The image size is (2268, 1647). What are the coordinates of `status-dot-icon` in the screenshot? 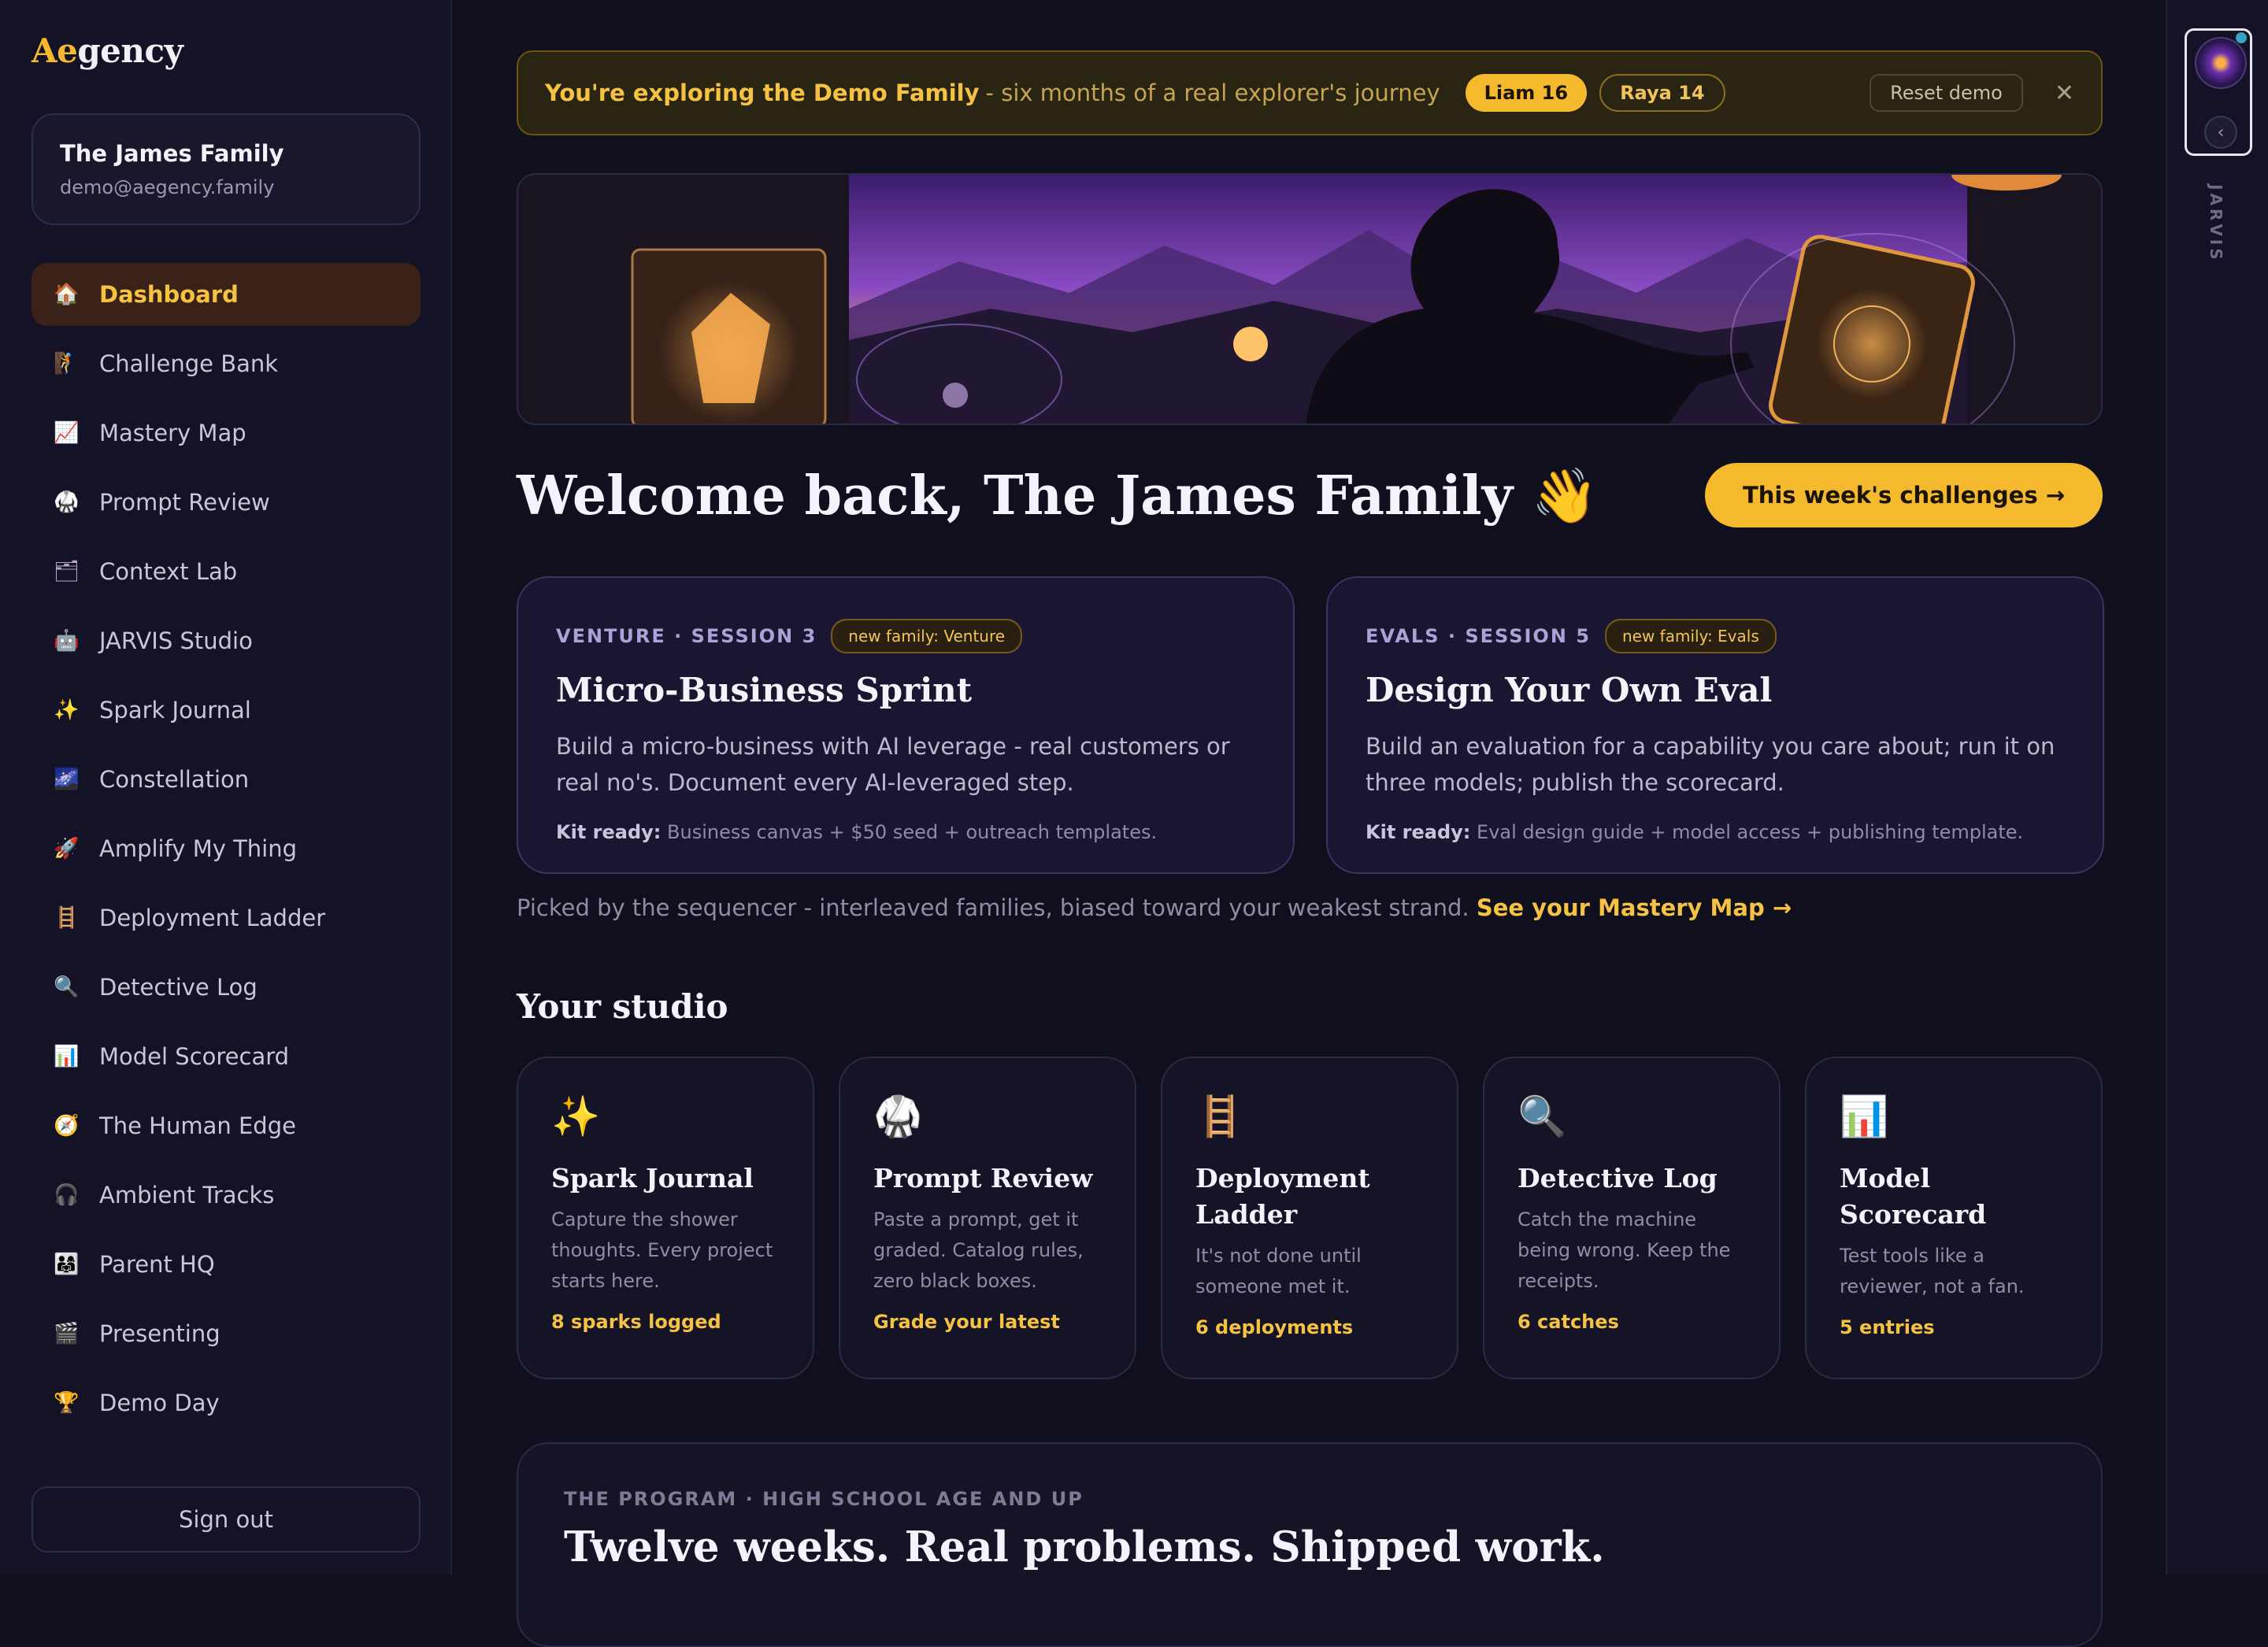 It's located at (2241, 37).